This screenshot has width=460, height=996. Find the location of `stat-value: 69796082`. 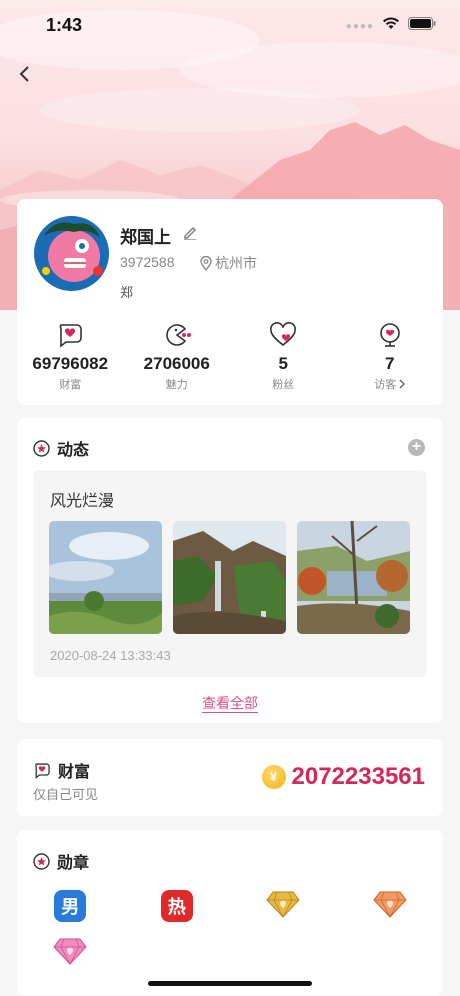

stat-value: 69796082 is located at coordinates (70, 363).